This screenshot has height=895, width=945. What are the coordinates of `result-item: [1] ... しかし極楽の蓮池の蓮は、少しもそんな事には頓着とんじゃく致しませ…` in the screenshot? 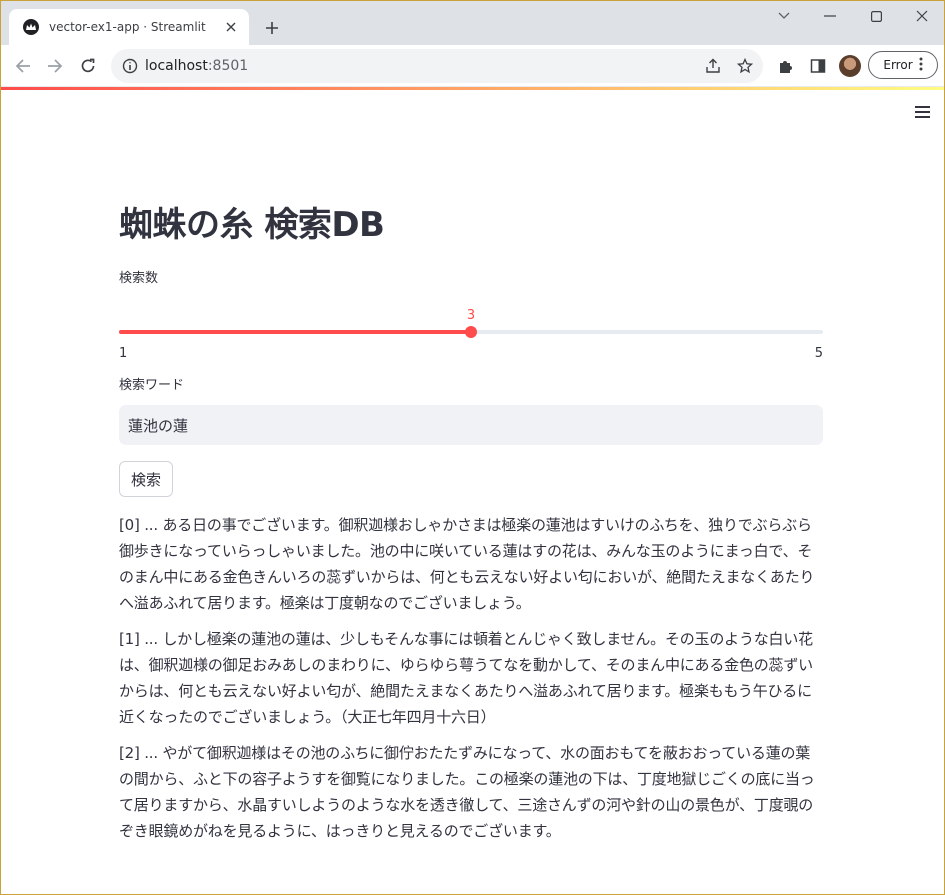 It's located at (466, 678).